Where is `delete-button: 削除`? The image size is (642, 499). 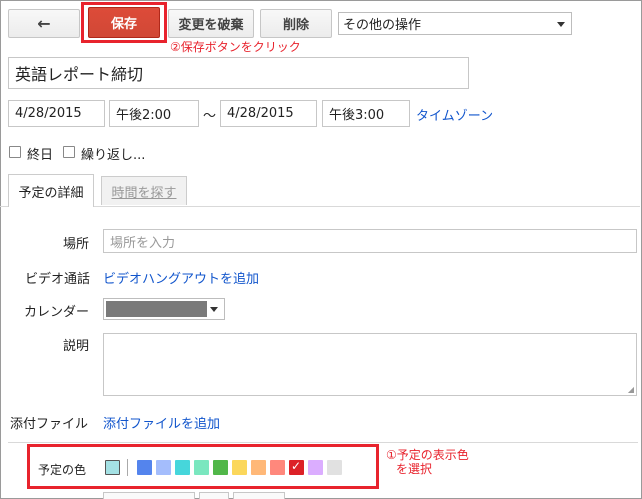
delete-button: 削除 is located at coordinates (296, 23).